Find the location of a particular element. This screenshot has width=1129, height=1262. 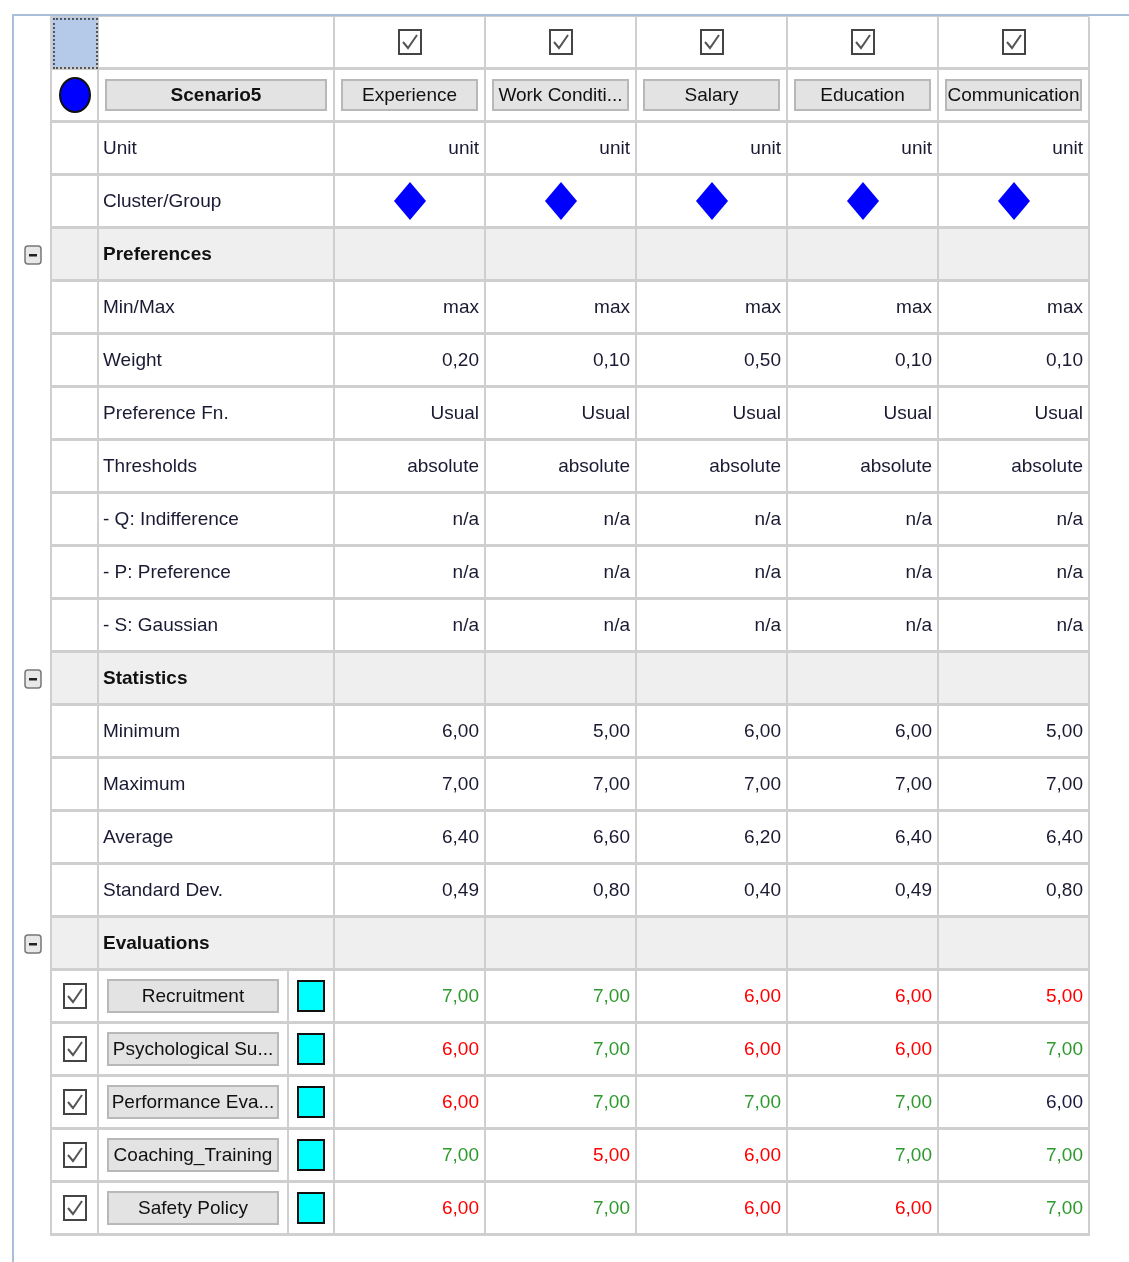

corner-cell is located at coordinates (75, 43).